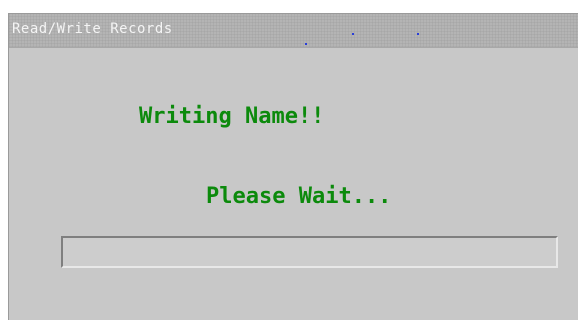  Describe the element at coordinates (232, 116) in the screenshot. I see `status-message: Writing Name!!` at that location.